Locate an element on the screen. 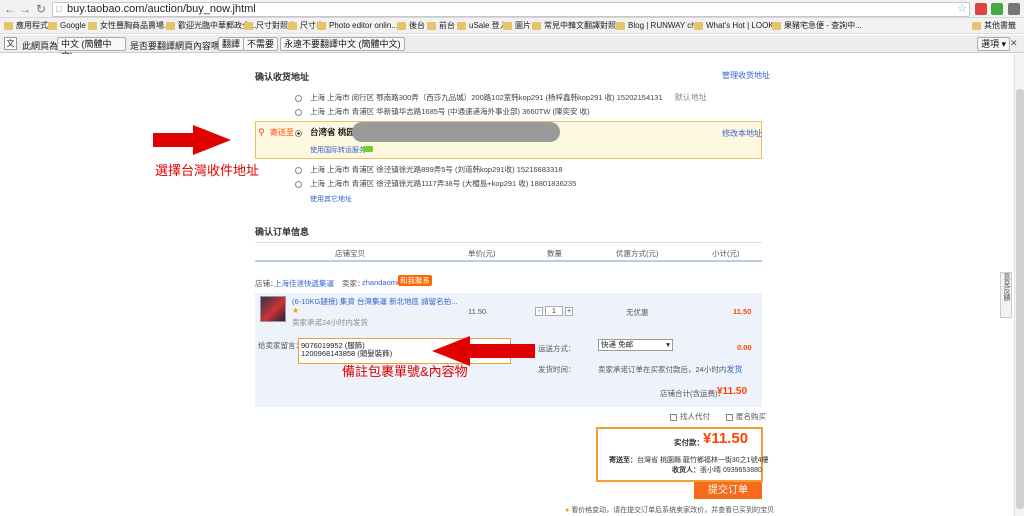  col-header-price: 单价(元) is located at coordinates (482, 253).